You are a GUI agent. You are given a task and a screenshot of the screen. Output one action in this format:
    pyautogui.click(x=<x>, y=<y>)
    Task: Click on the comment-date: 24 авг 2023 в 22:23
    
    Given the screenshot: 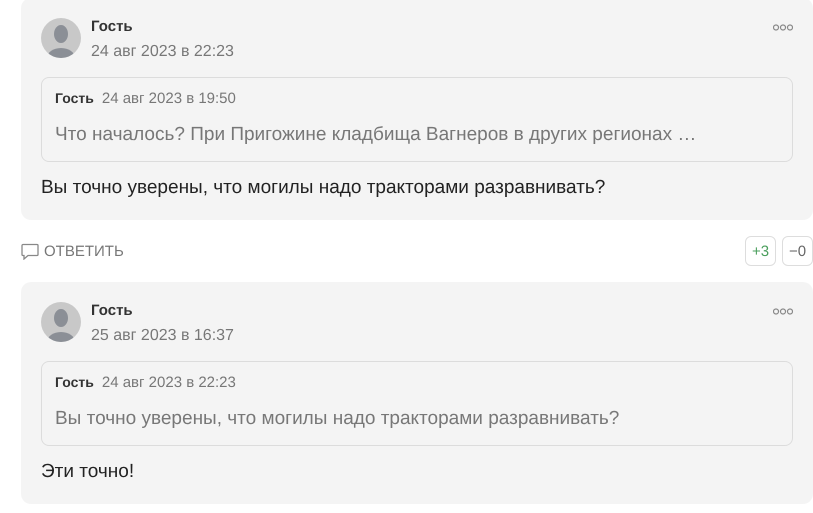 What is the action you would take?
    pyautogui.click(x=162, y=52)
    